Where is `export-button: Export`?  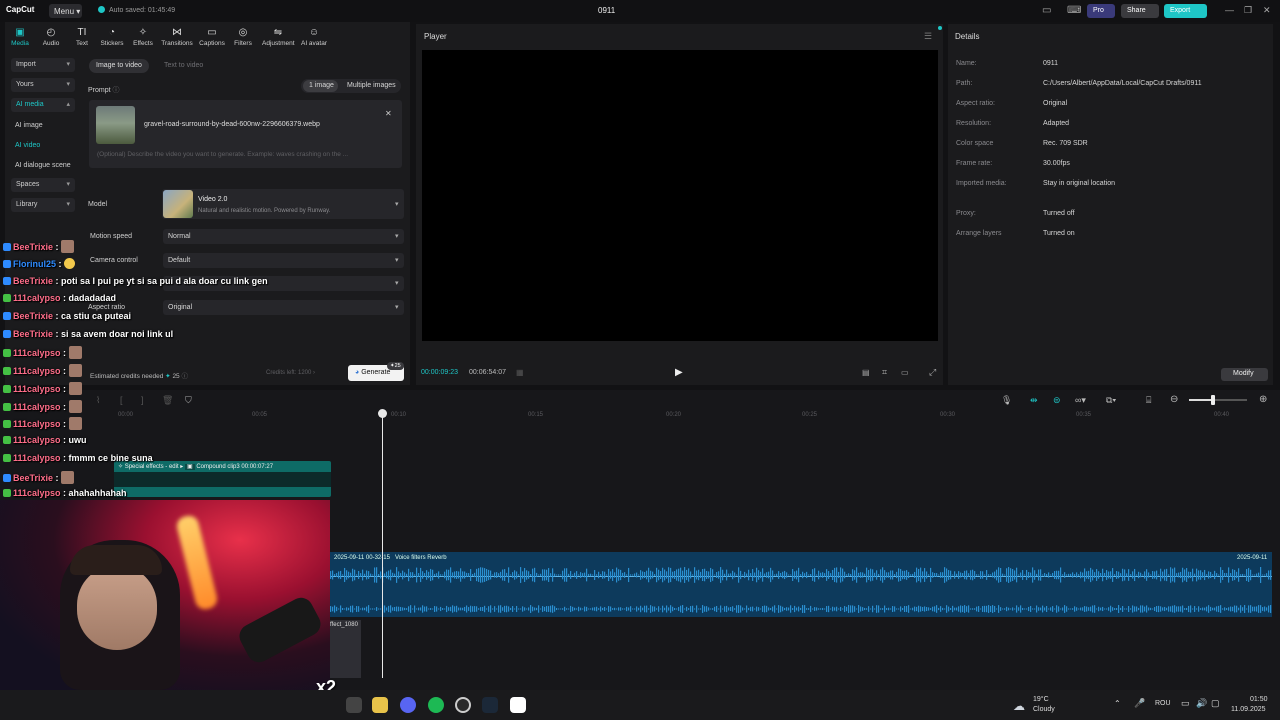 export-button: Export is located at coordinates (1185, 11).